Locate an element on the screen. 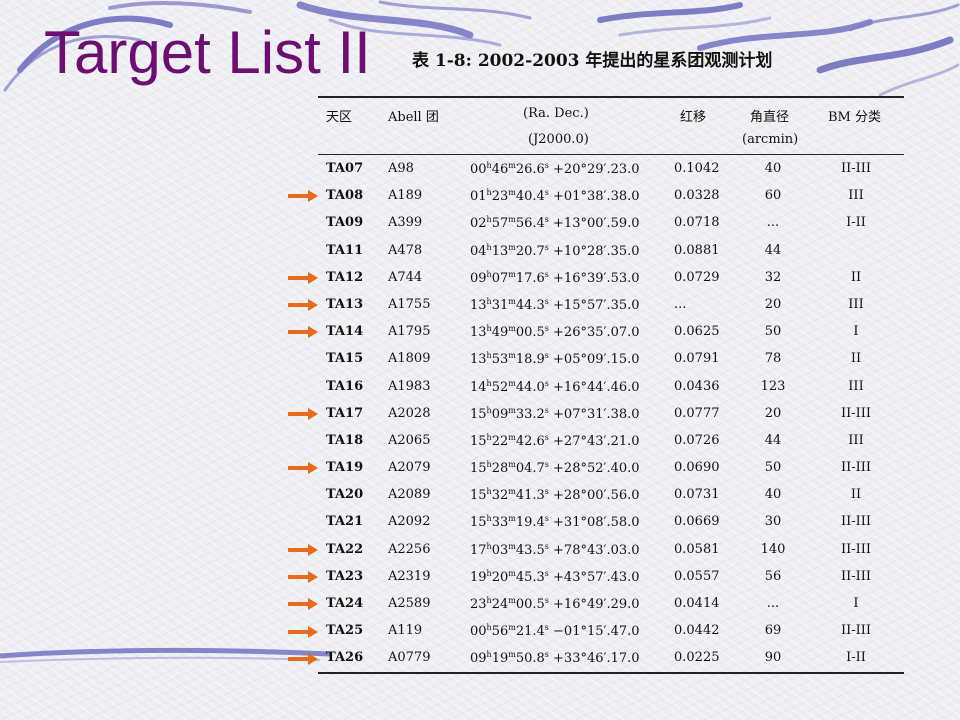 The height and width of the screenshot is (720, 960). cell-region: TA18 is located at coordinates (345, 440).